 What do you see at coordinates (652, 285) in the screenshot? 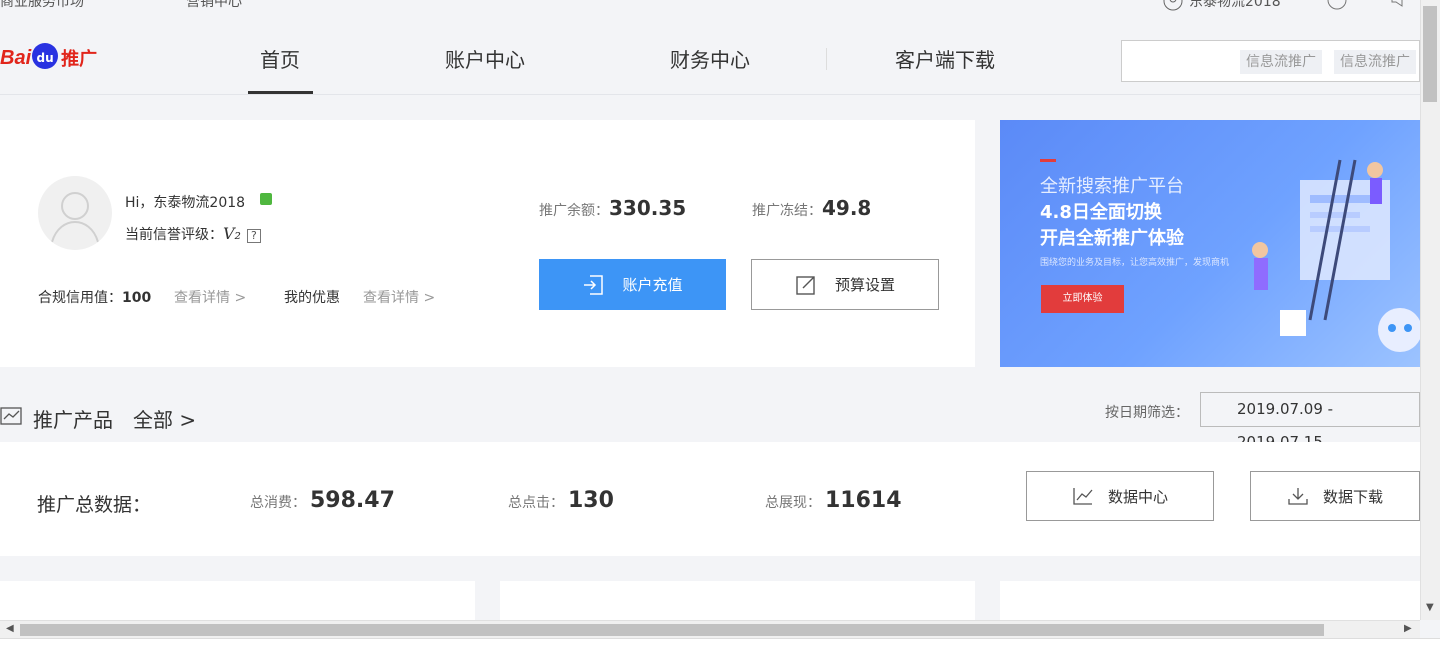
I see `recharge-label: 账户充值` at bounding box center [652, 285].